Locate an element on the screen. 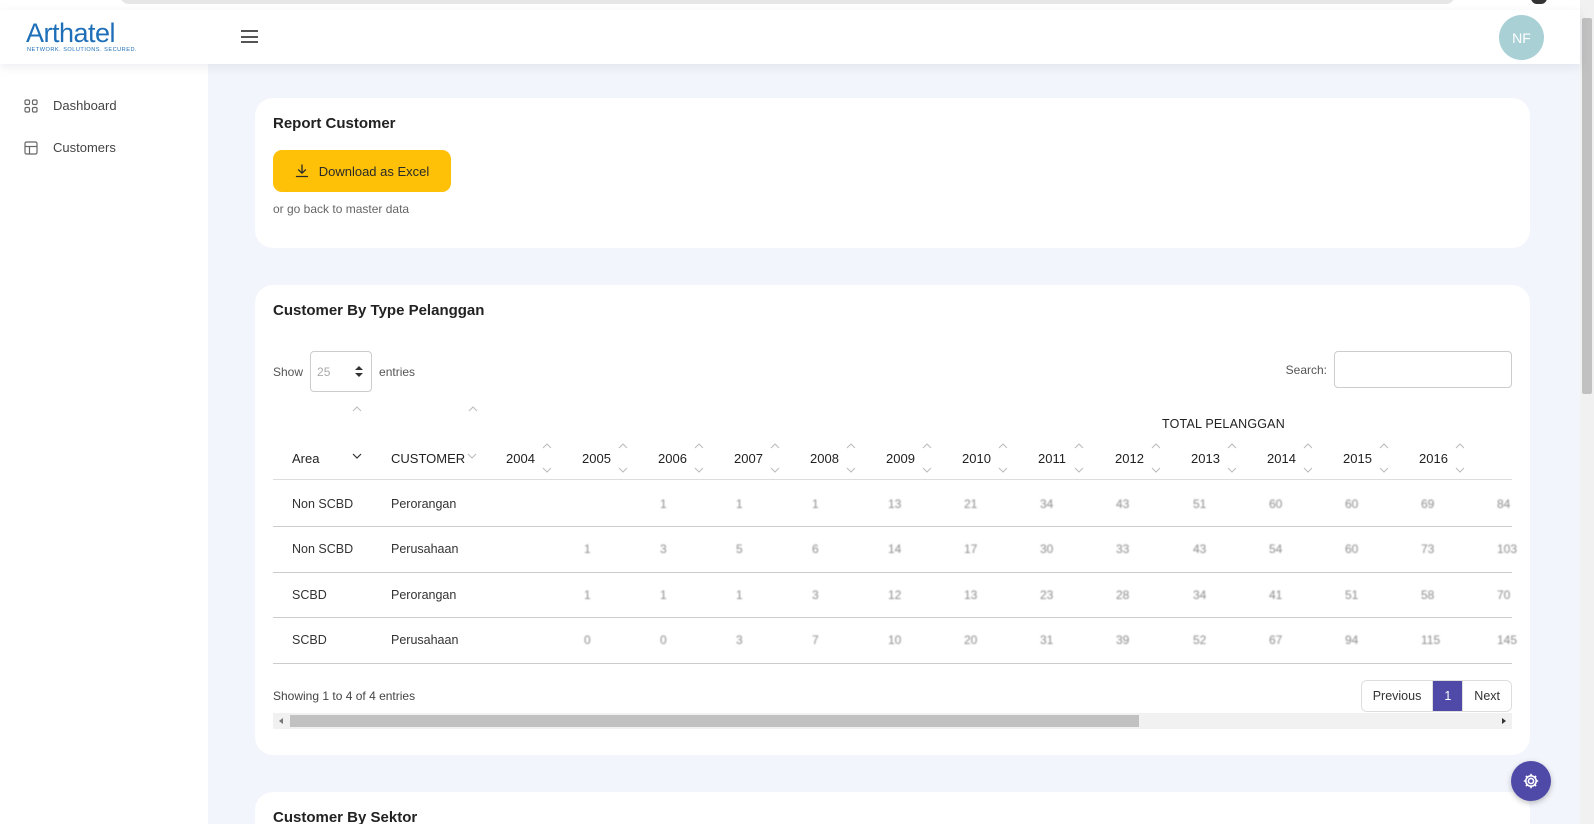  sidebar-item-label: Customers is located at coordinates (84, 147).